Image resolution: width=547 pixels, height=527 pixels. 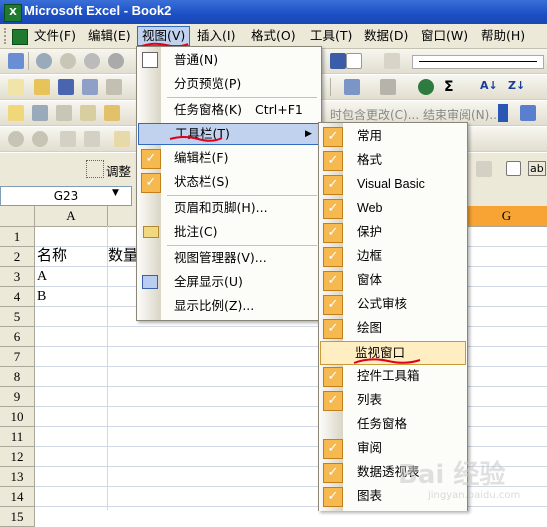 I want to click on cell-a2: 名称, so click(x=52, y=256).